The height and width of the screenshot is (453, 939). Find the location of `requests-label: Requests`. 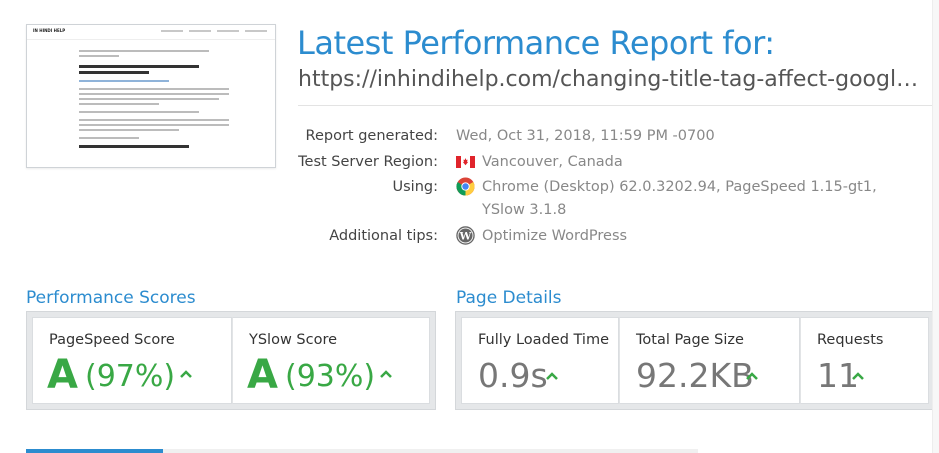

requests-label: Requests is located at coordinates (850, 340).